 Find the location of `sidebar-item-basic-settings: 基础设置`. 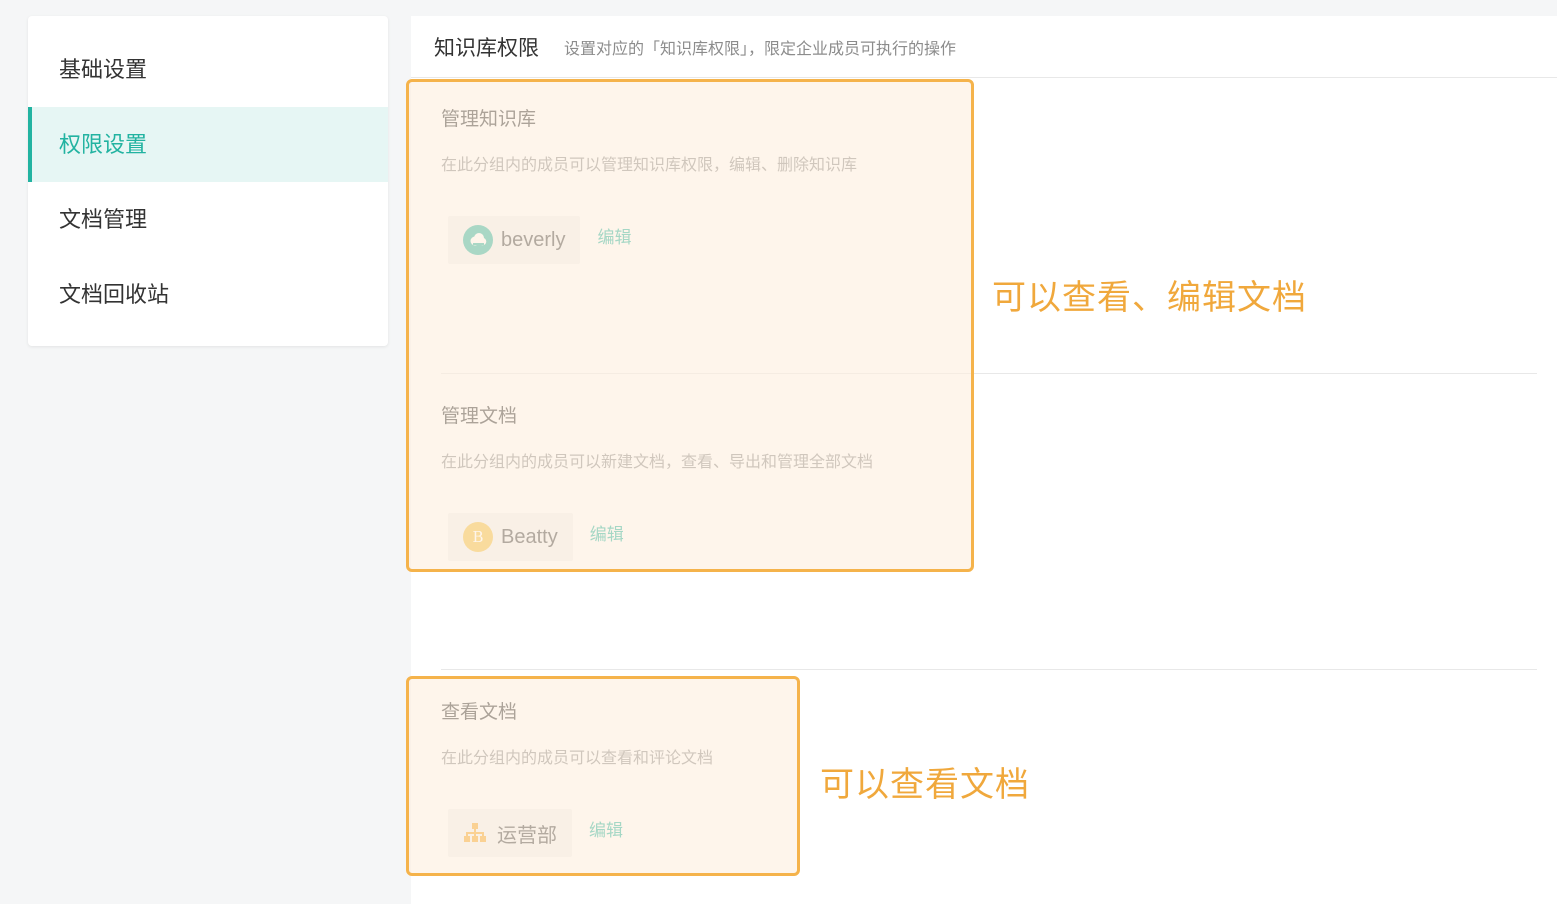

sidebar-item-basic-settings: 基础设置 is located at coordinates (208, 69).